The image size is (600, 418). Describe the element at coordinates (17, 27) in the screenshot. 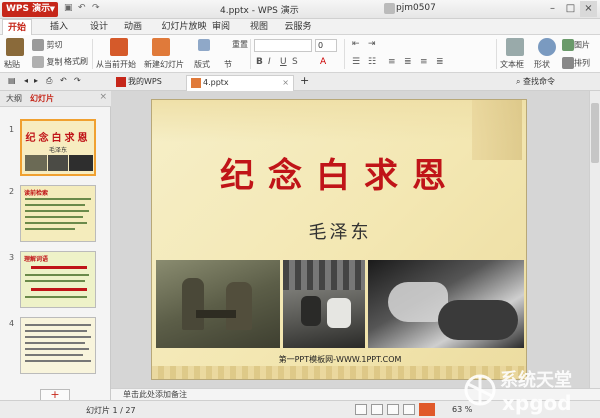

I see `tab-home: 开始` at that location.